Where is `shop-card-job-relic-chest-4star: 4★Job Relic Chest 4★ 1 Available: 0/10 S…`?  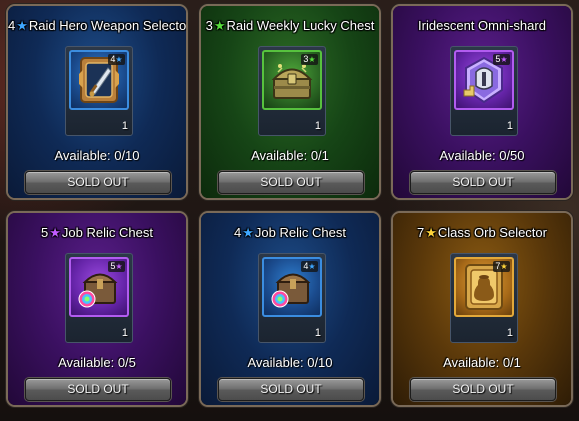
shop-card-job-relic-chest-4star: 4★Job Relic Chest 4★ 1 Available: 0/10 S… is located at coordinates (290, 309).